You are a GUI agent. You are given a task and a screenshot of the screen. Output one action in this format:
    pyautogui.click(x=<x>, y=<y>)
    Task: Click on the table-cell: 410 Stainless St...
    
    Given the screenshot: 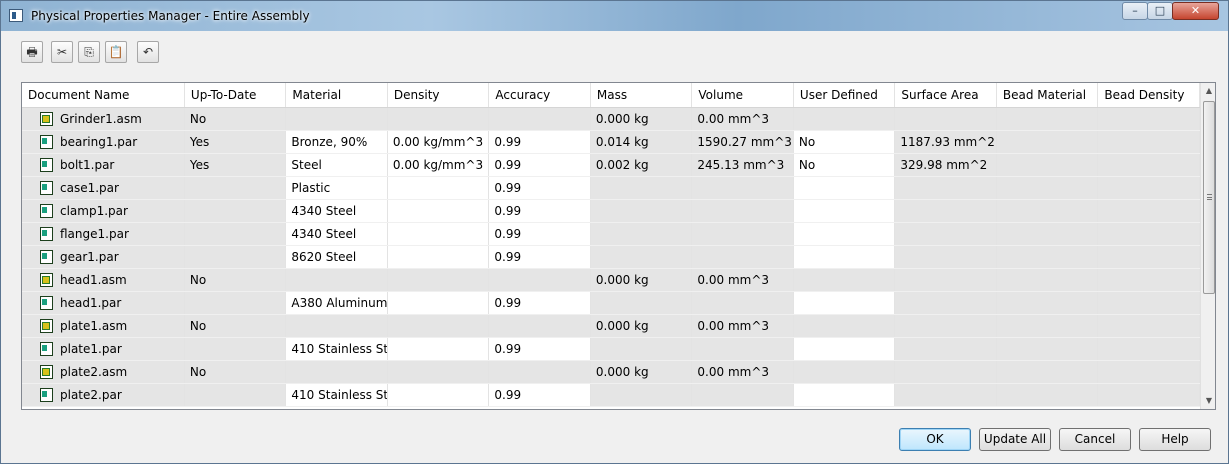 What is the action you would take?
    pyautogui.click(x=336, y=349)
    